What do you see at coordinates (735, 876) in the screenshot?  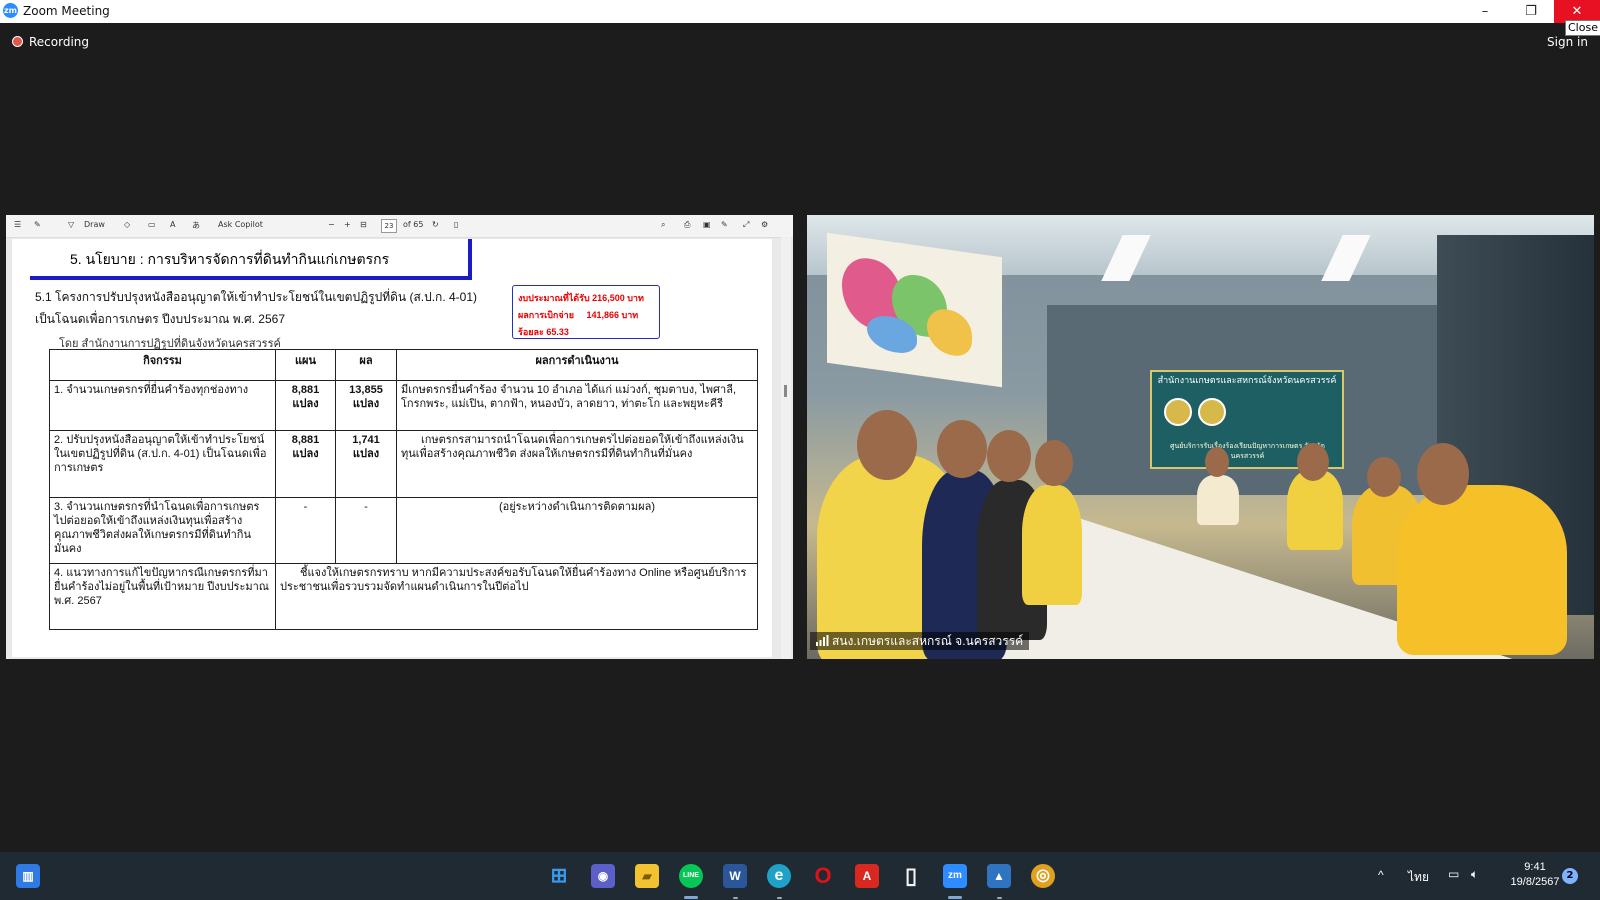 I see `word-icon: W` at bounding box center [735, 876].